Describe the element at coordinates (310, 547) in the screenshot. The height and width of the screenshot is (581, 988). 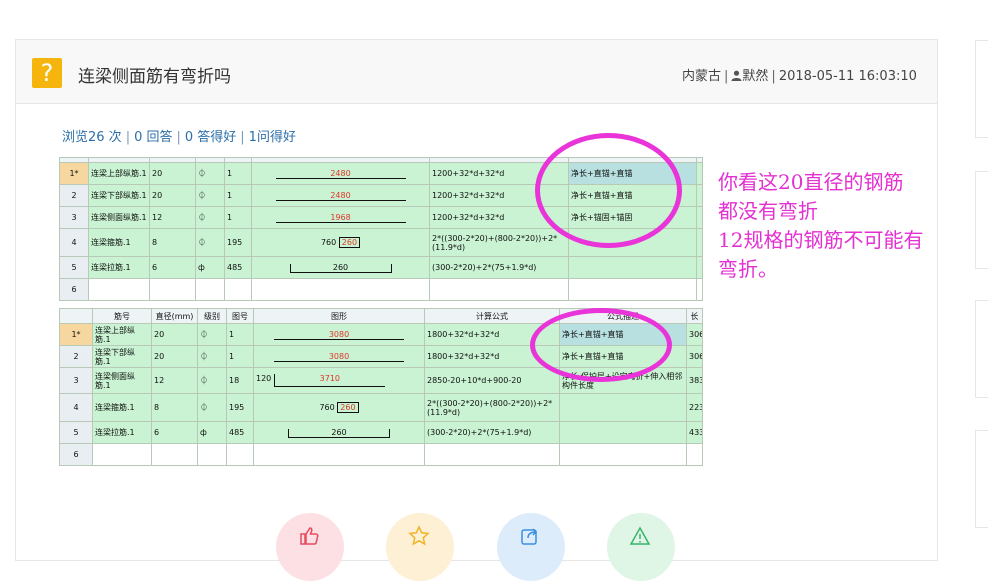
I see `like-button` at that location.